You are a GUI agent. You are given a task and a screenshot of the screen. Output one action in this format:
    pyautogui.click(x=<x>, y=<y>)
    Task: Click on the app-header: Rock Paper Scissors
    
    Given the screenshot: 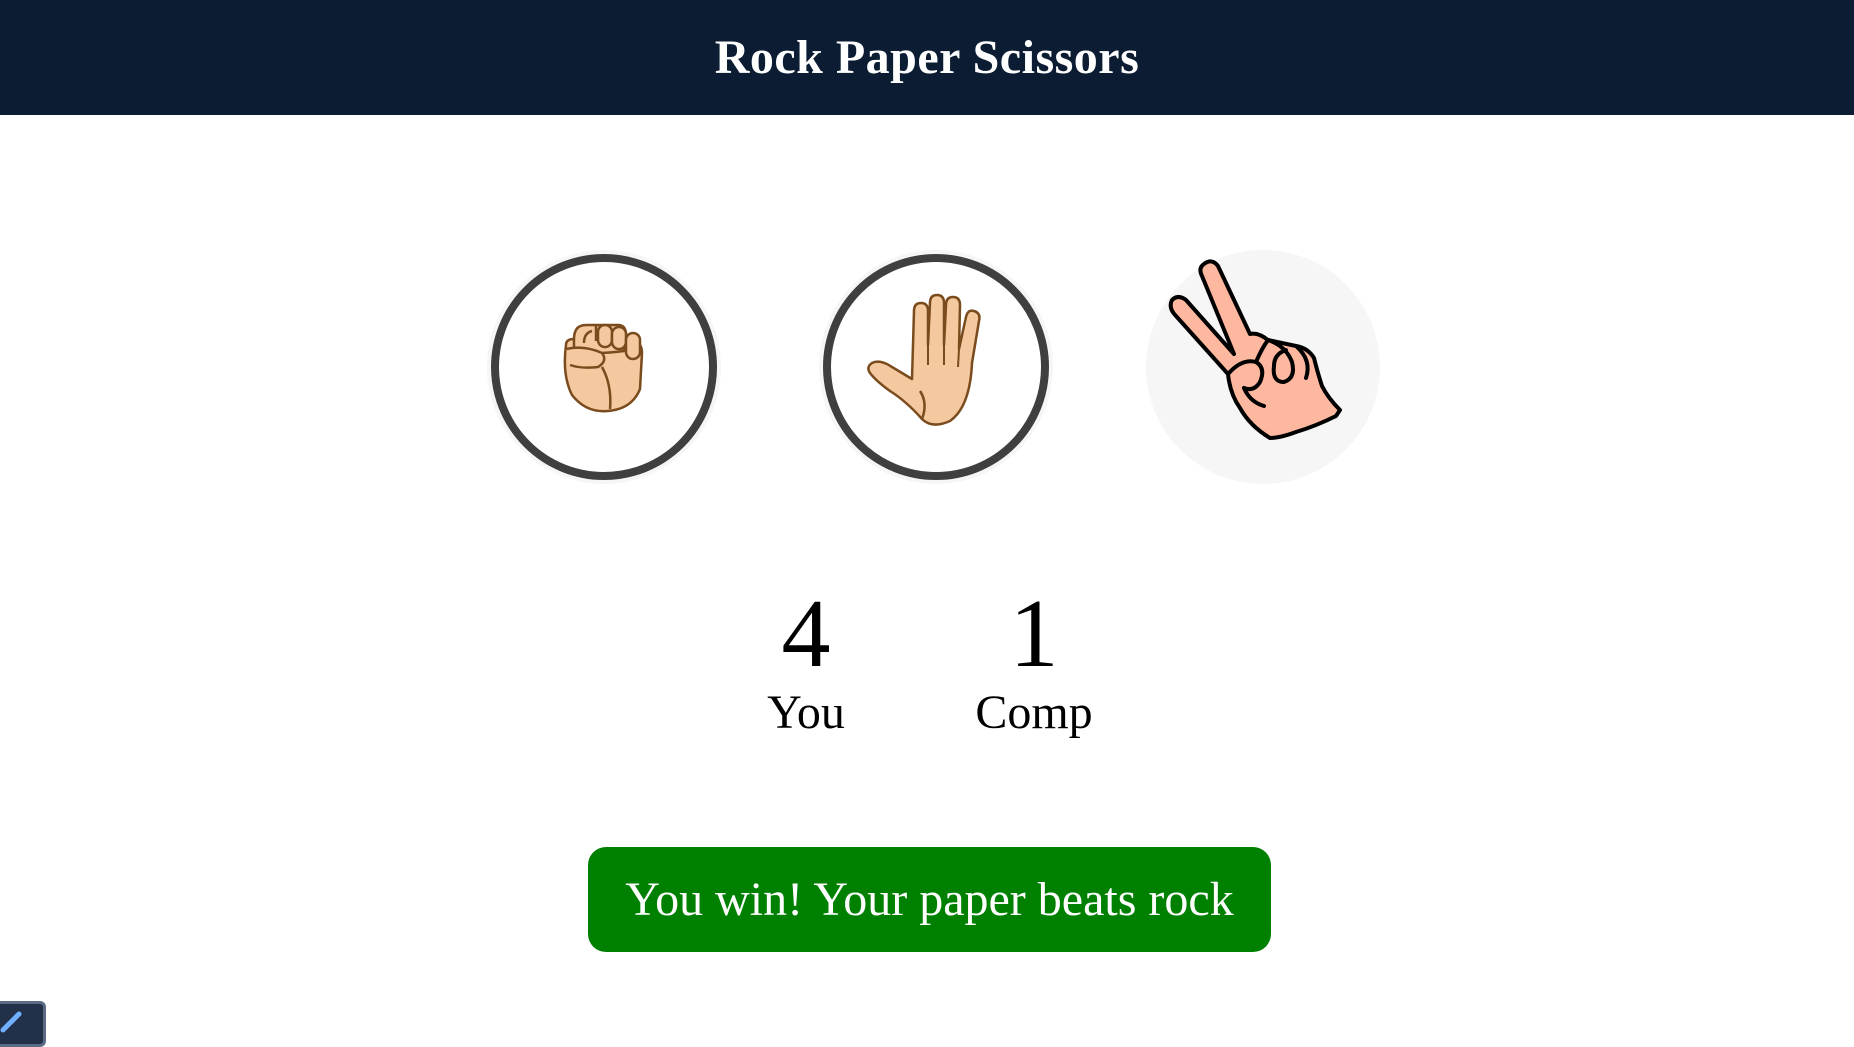 What is the action you would take?
    pyautogui.click(x=927, y=57)
    